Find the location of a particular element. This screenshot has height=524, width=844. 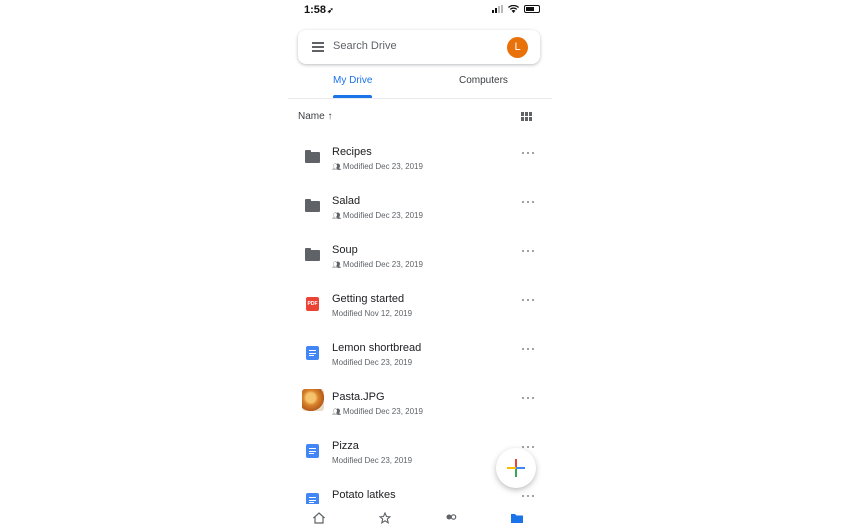

file-name: Lemon shortbread is located at coordinates (377, 348).